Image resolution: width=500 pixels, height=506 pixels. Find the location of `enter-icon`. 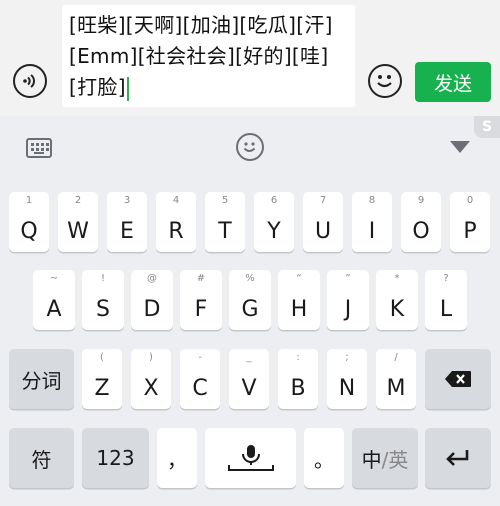

enter-icon is located at coordinates (458, 458).